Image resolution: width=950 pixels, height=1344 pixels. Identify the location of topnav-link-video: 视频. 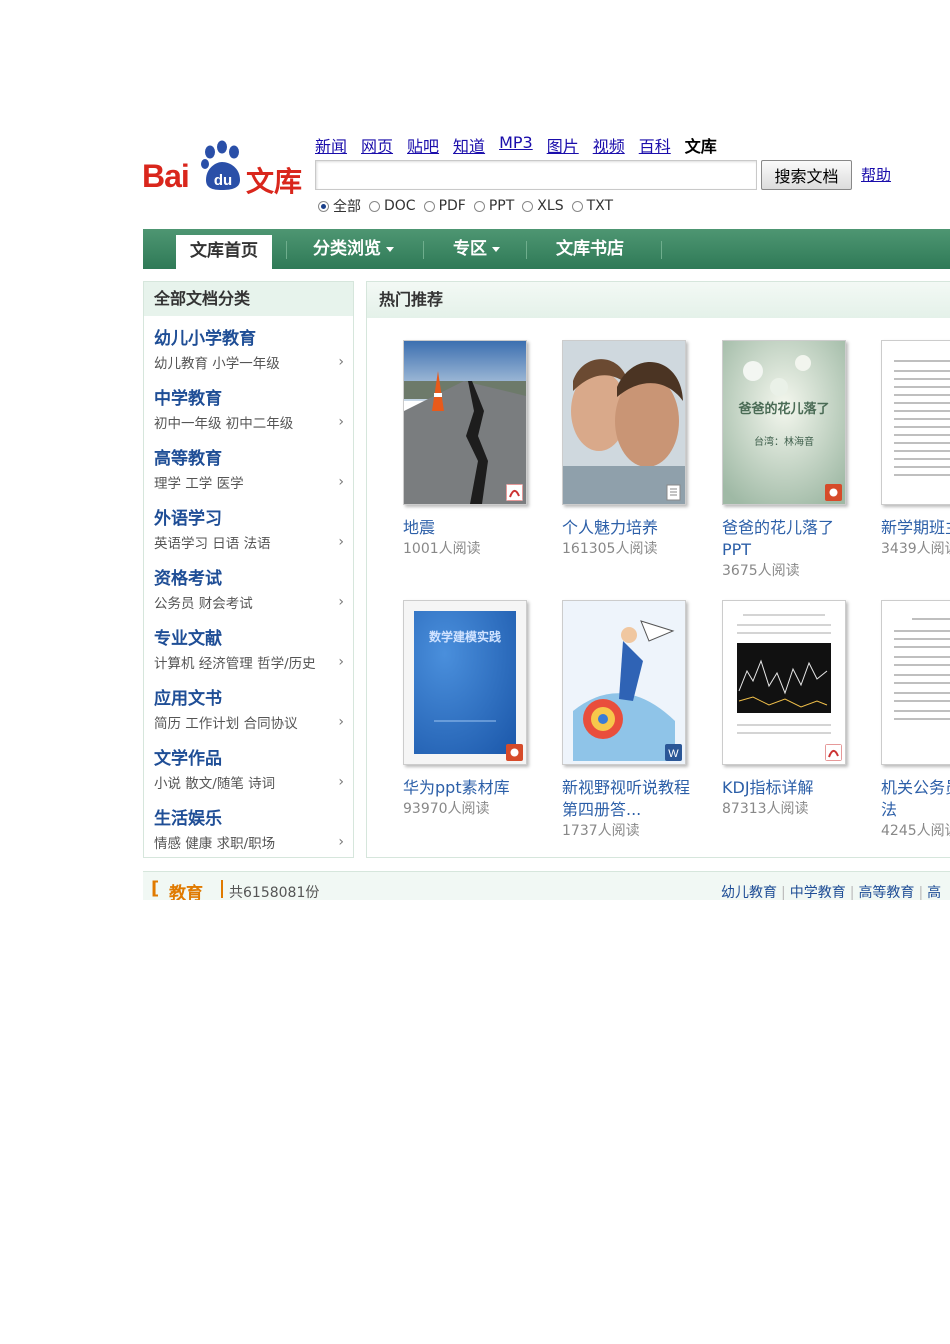
(609, 144).